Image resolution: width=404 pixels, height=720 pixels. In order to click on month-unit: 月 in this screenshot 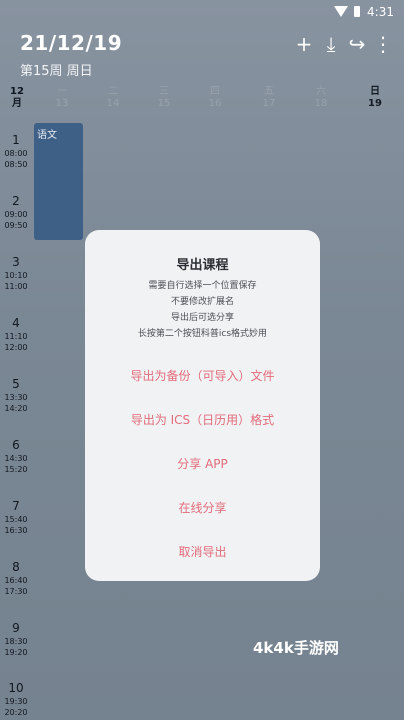, I will do `click(17, 103)`.